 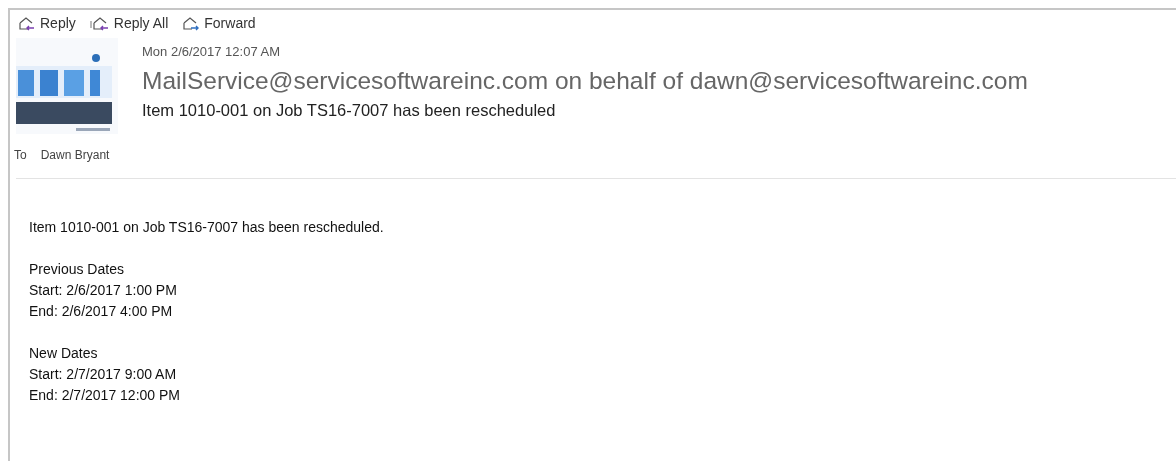 What do you see at coordinates (75, 155) in the screenshot?
I see `recipient-name: Dawn Bryant` at bounding box center [75, 155].